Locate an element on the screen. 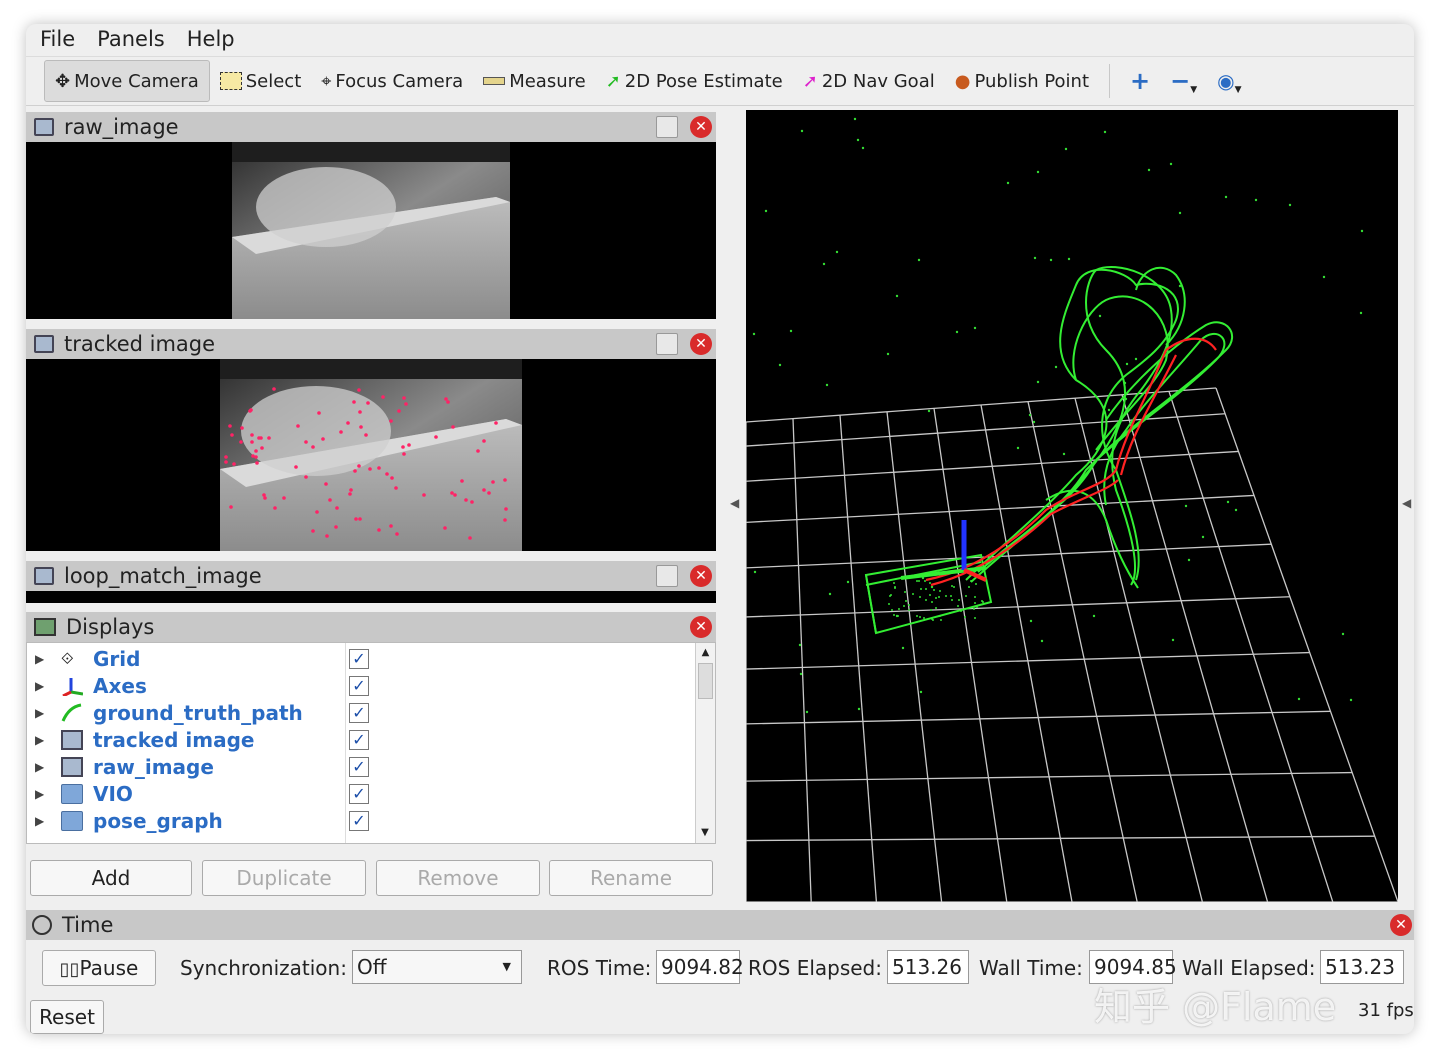 The image size is (1440, 1060). displays-panel-title: Displays is located at coordinates (110, 627).